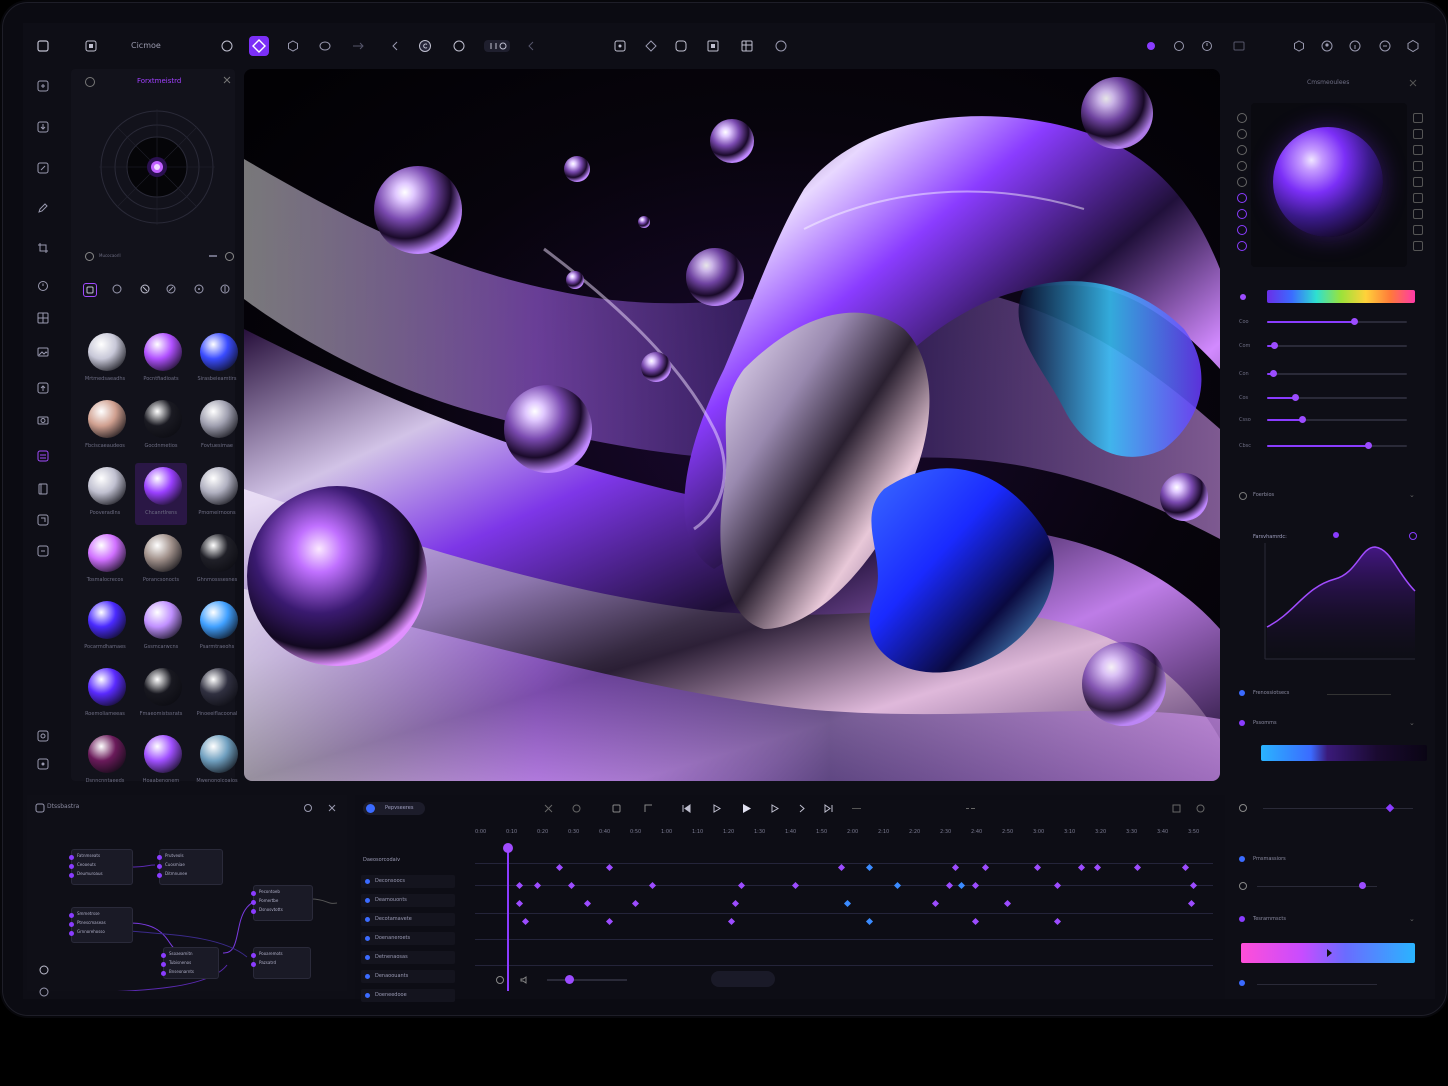 This screenshot has height=1086, width=1448. I want to click on track-item: Denaoouants, so click(408, 976).